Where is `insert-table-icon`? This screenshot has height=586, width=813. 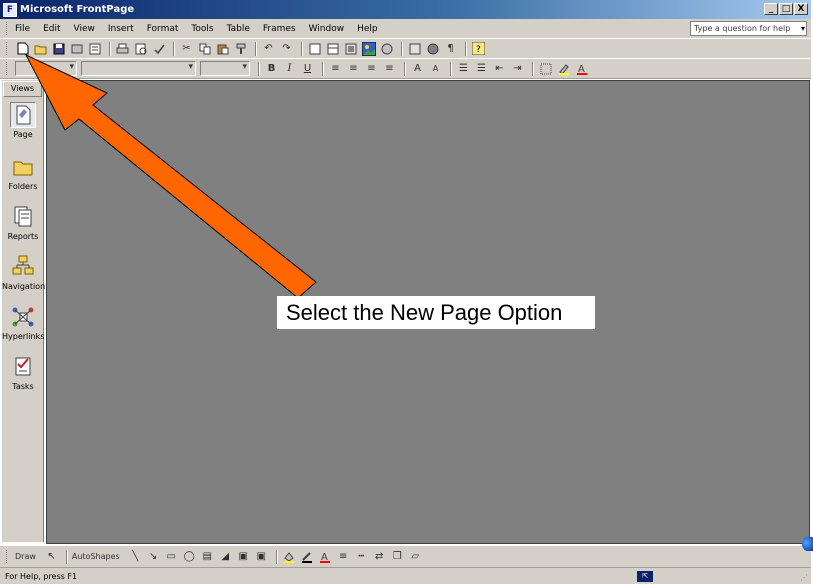
insert-table-icon is located at coordinates (332, 48).